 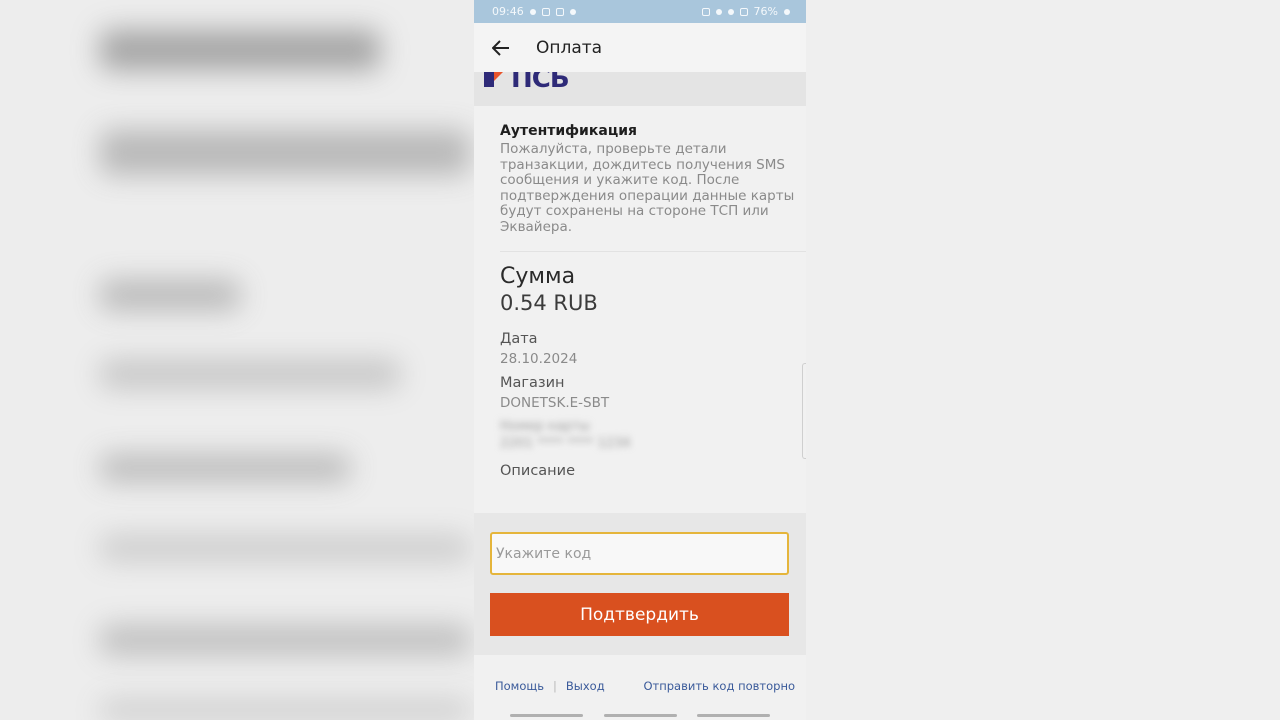 I want to click on page-title: Оплата, so click(x=569, y=47).